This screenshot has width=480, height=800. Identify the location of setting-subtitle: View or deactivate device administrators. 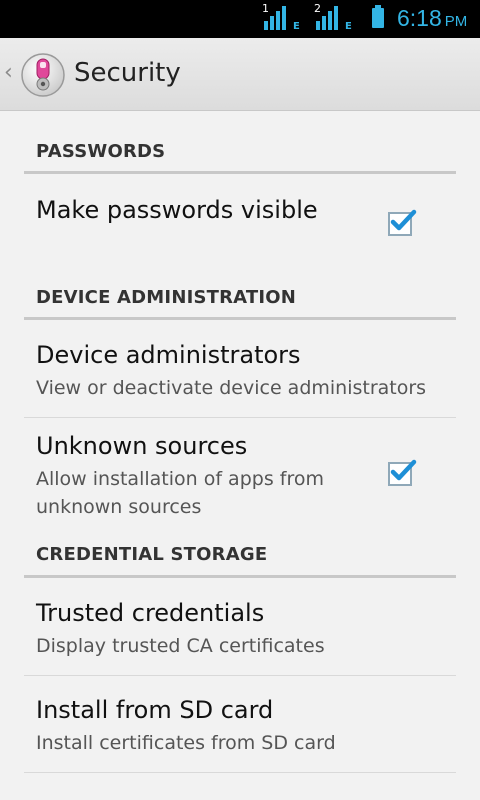
(231, 388).